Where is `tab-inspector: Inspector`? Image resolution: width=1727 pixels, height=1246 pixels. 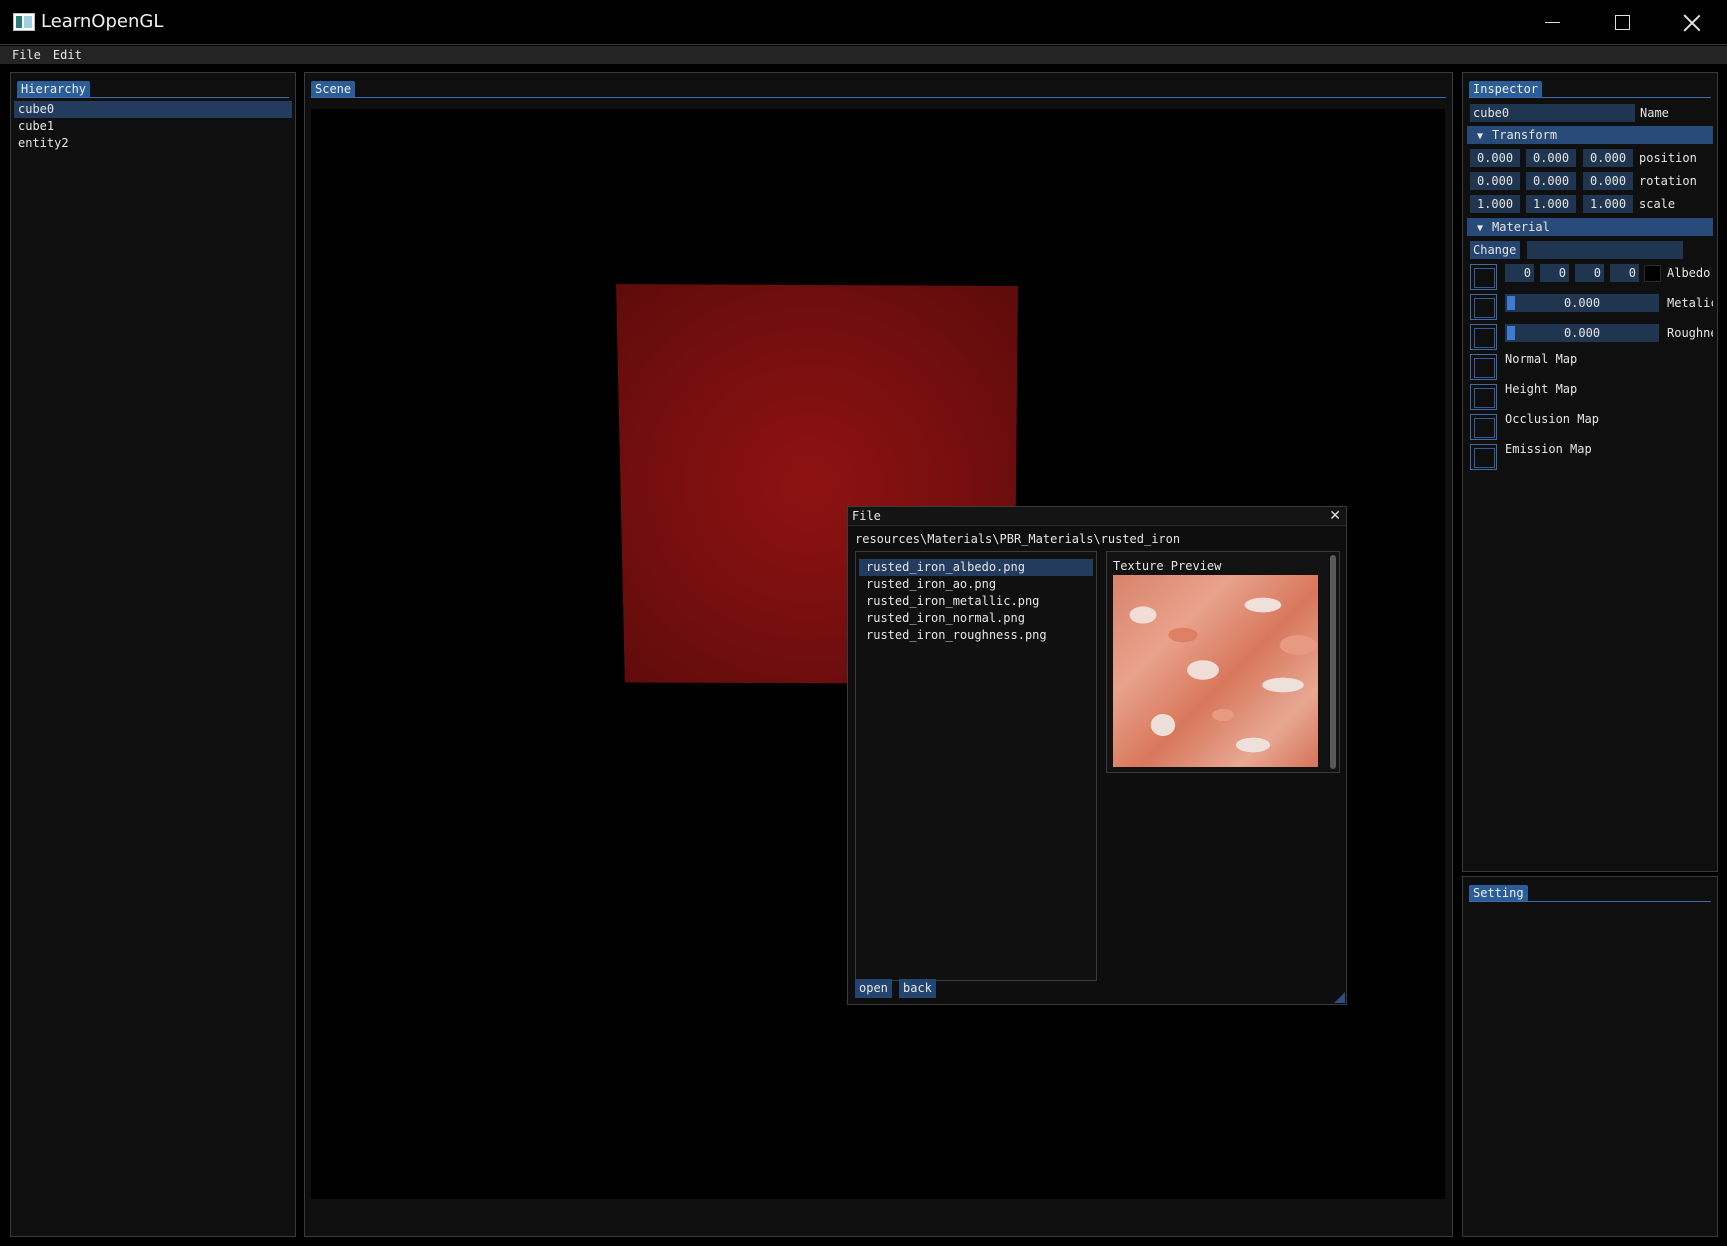 tab-inspector: Inspector is located at coordinates (1506, 89).